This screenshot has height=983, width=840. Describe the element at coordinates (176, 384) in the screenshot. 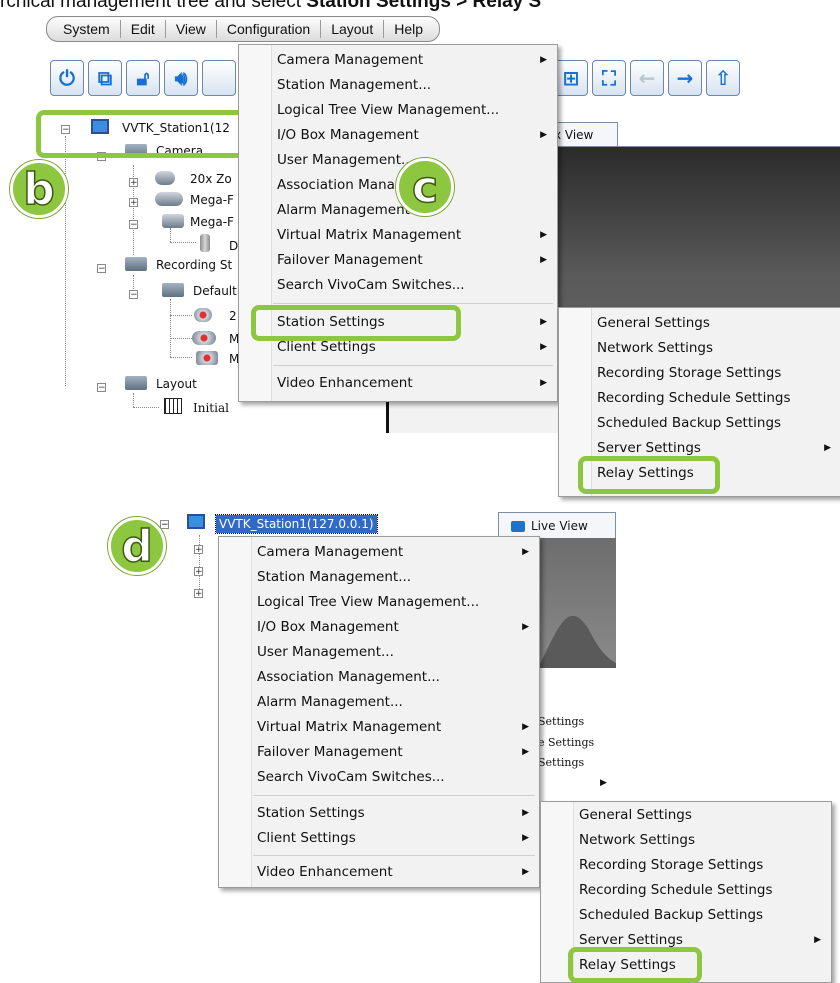

I see `tree-layout-folder: Layout` at that location.